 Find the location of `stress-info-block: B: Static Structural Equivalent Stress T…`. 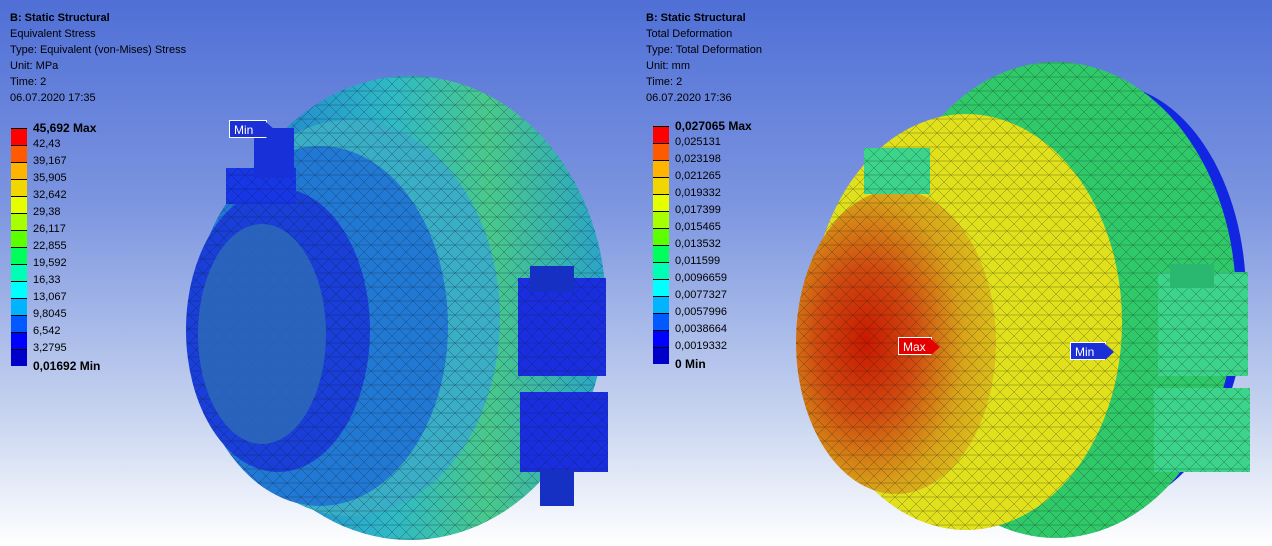

stress-info-block: B: Static Structural Equivalent Stress T… is located at coordinates (98, 58).